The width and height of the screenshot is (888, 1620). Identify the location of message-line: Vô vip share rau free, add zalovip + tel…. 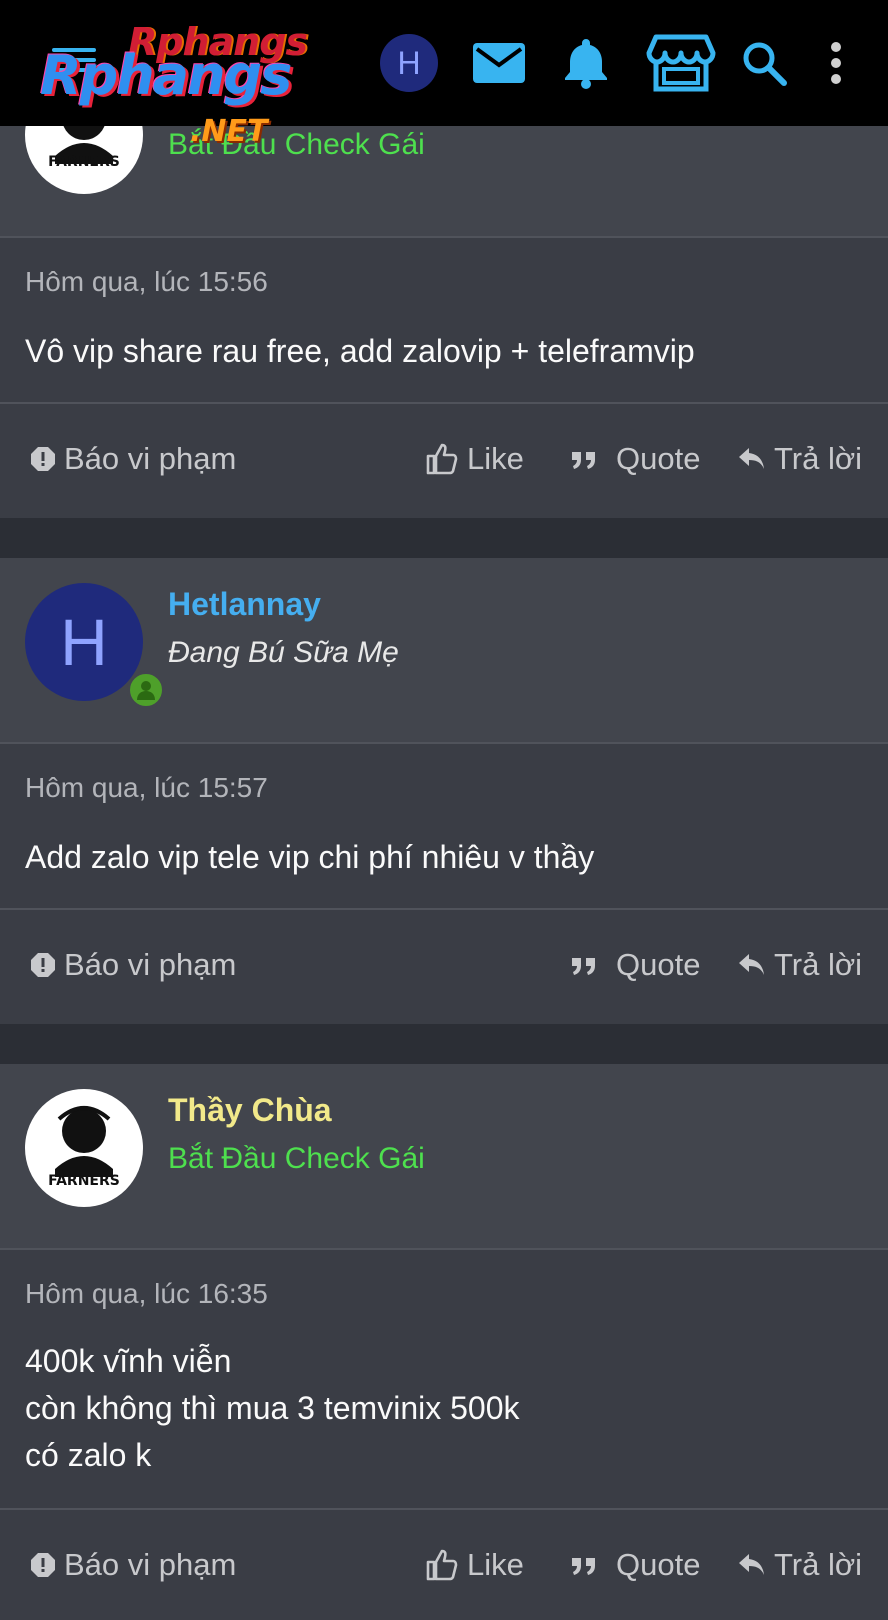
(360, 351).